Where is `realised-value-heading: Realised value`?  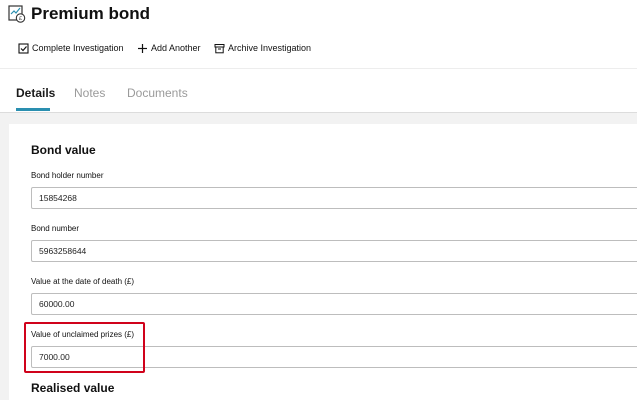
realised-value-heading: Realised value is located at coordinates (73, 388).